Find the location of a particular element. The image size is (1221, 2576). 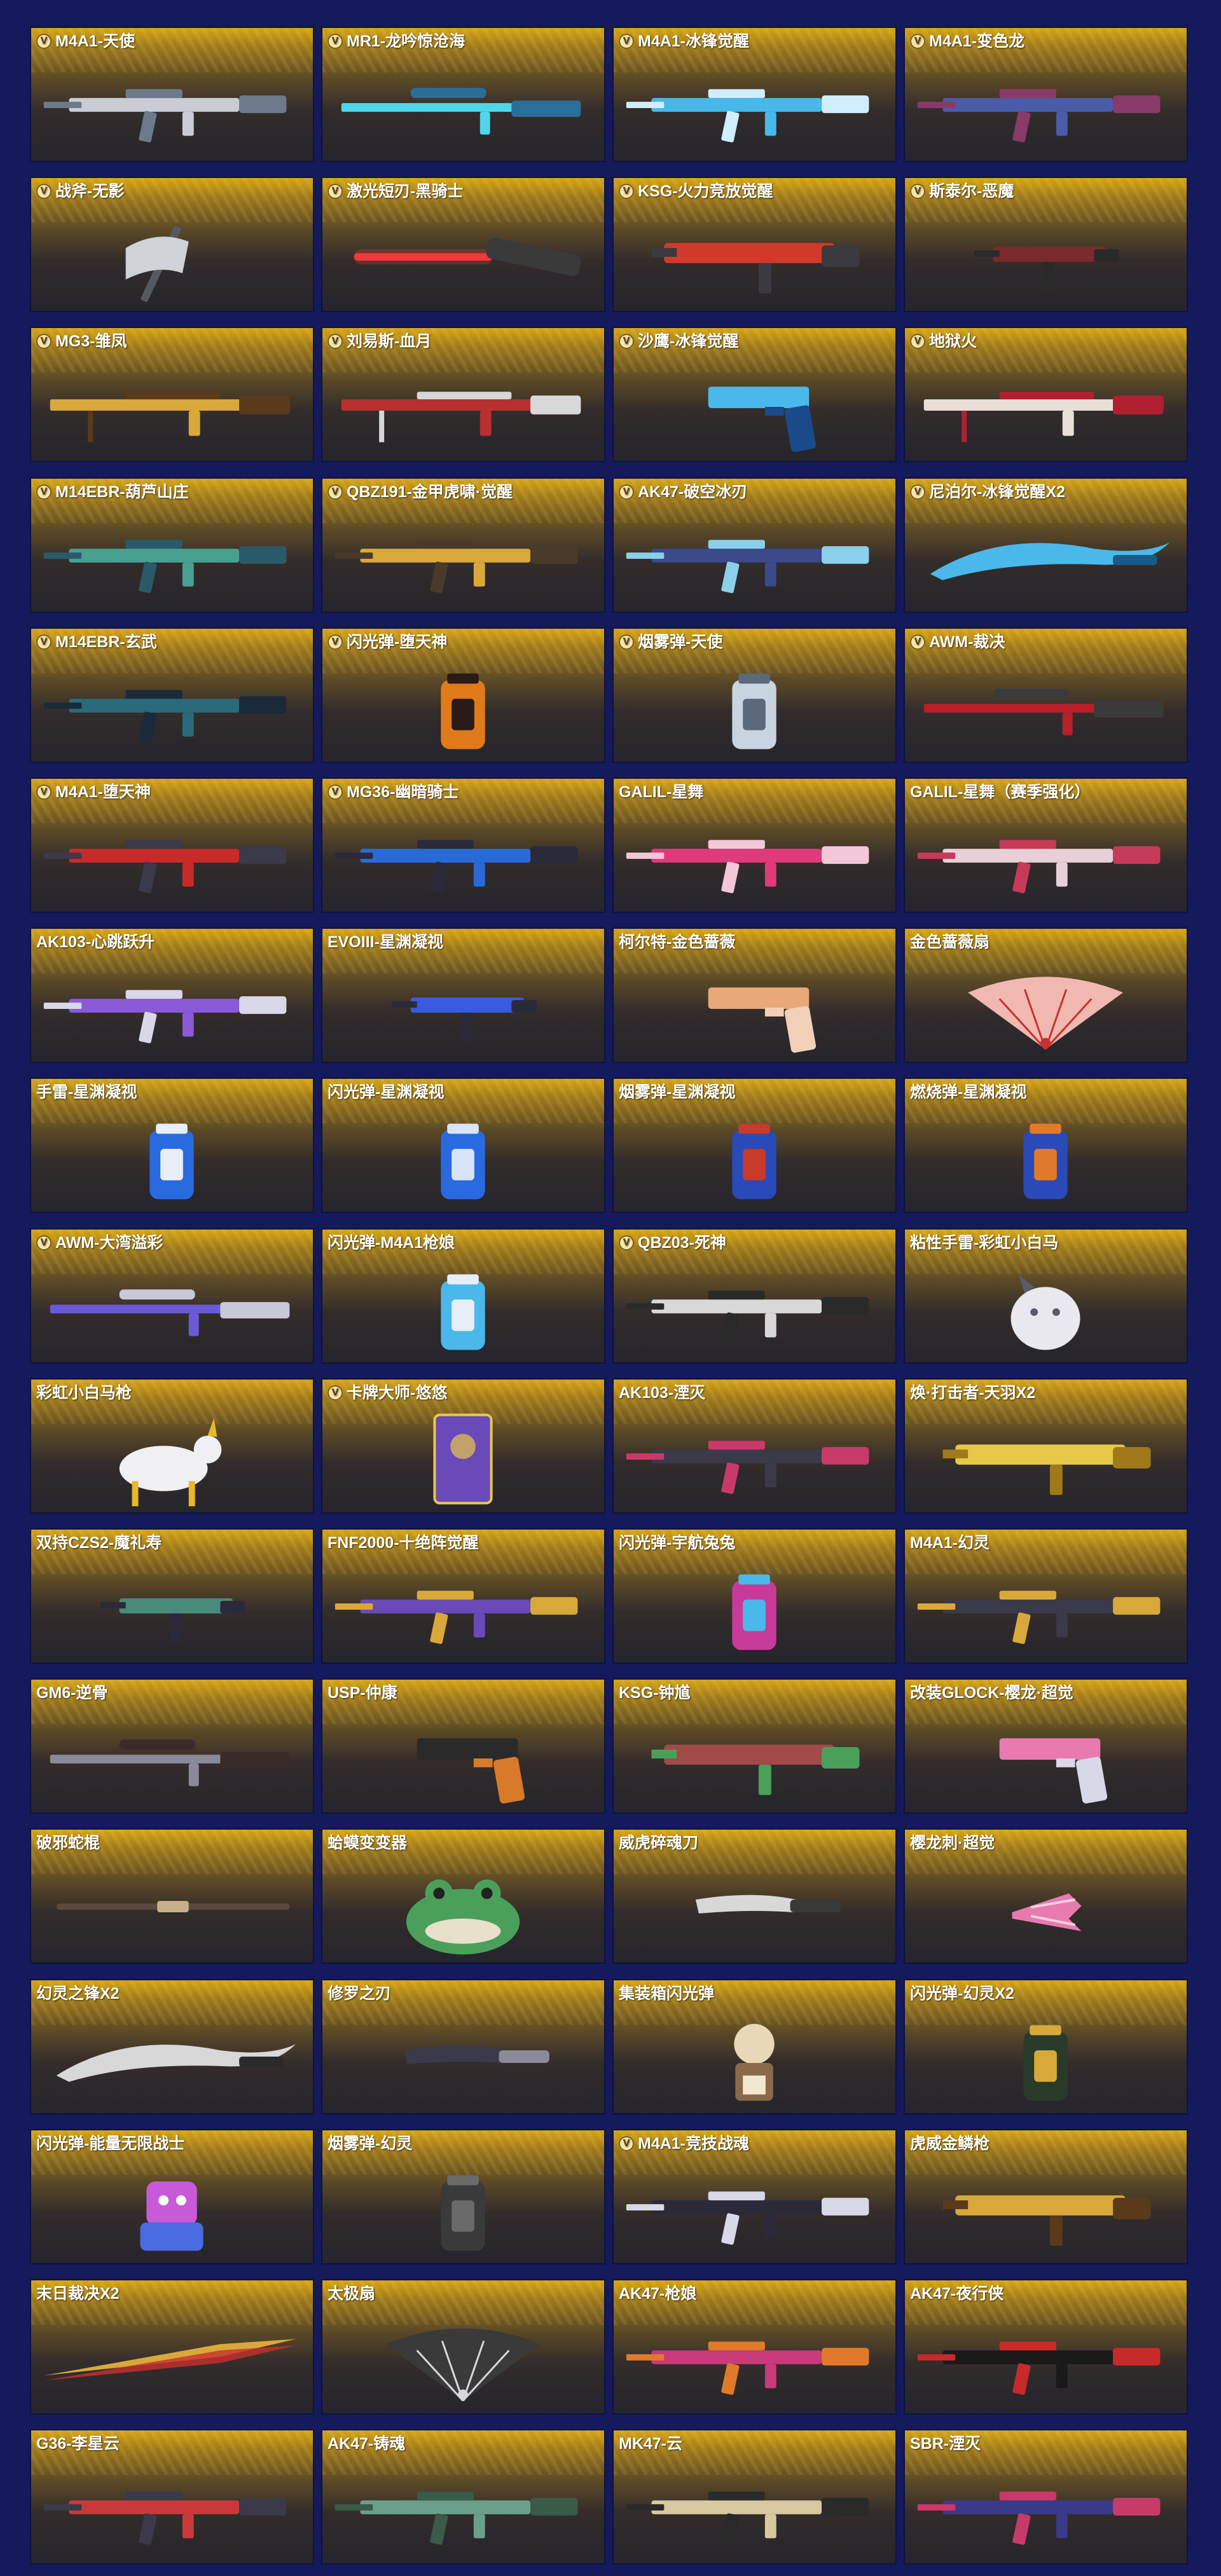

item-card: 闪光弹-能量无限战士 is located at coordinates (172, 2196).